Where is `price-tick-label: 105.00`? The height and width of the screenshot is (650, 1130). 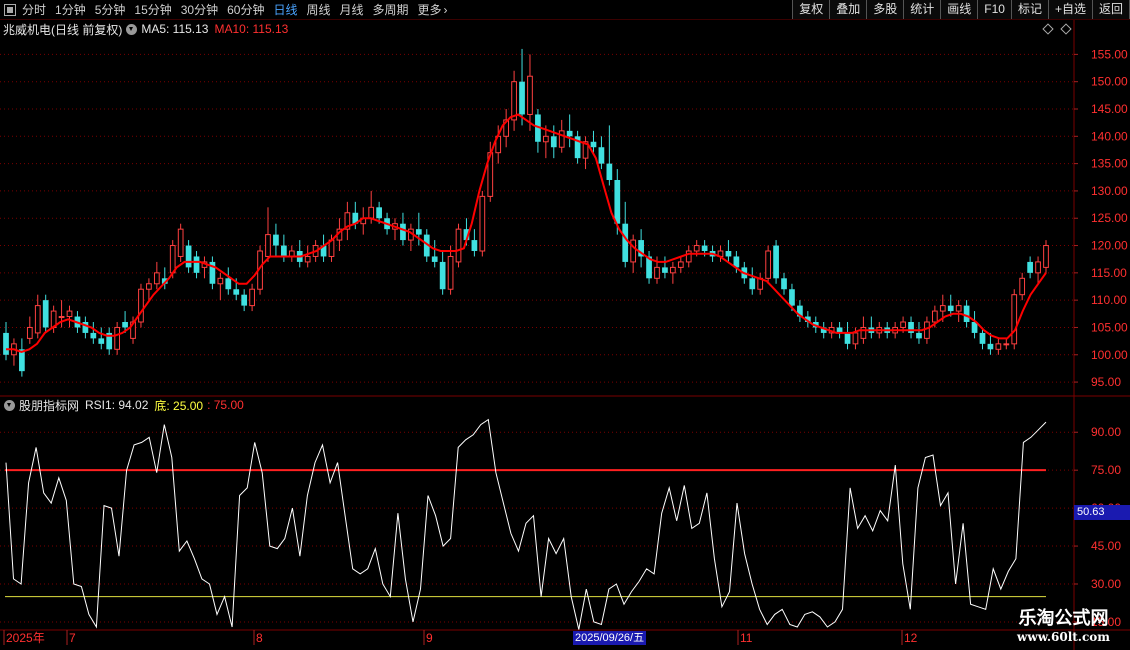 price-tick-label: 105.00 is located at coordinates (1109, 327).